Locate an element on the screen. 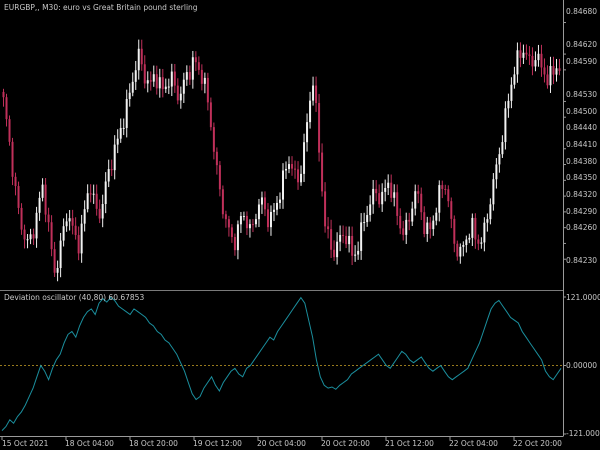 This screenshot has height=450, width=600. time-axis-label: 20 Oct 04:00 is located at coordinates (281, 443).